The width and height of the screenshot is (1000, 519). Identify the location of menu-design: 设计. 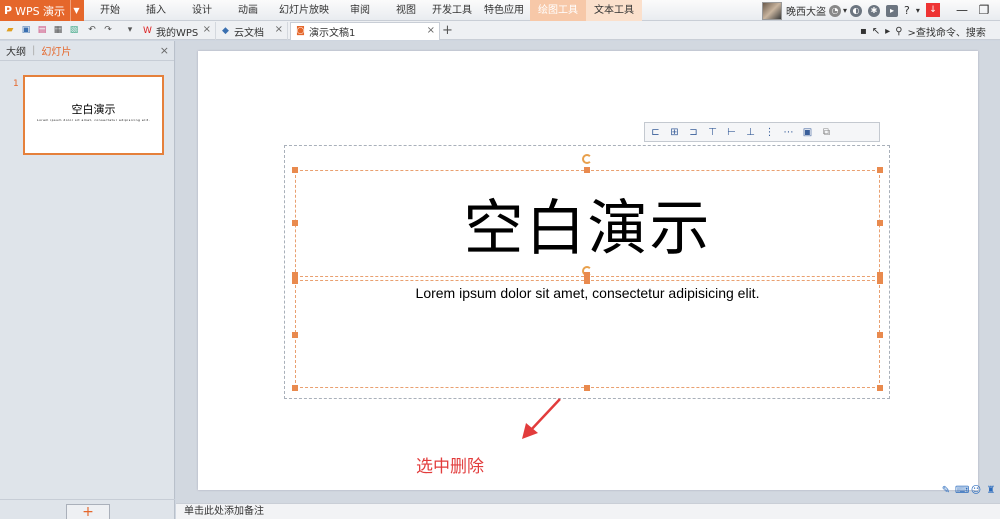
(202, 10).